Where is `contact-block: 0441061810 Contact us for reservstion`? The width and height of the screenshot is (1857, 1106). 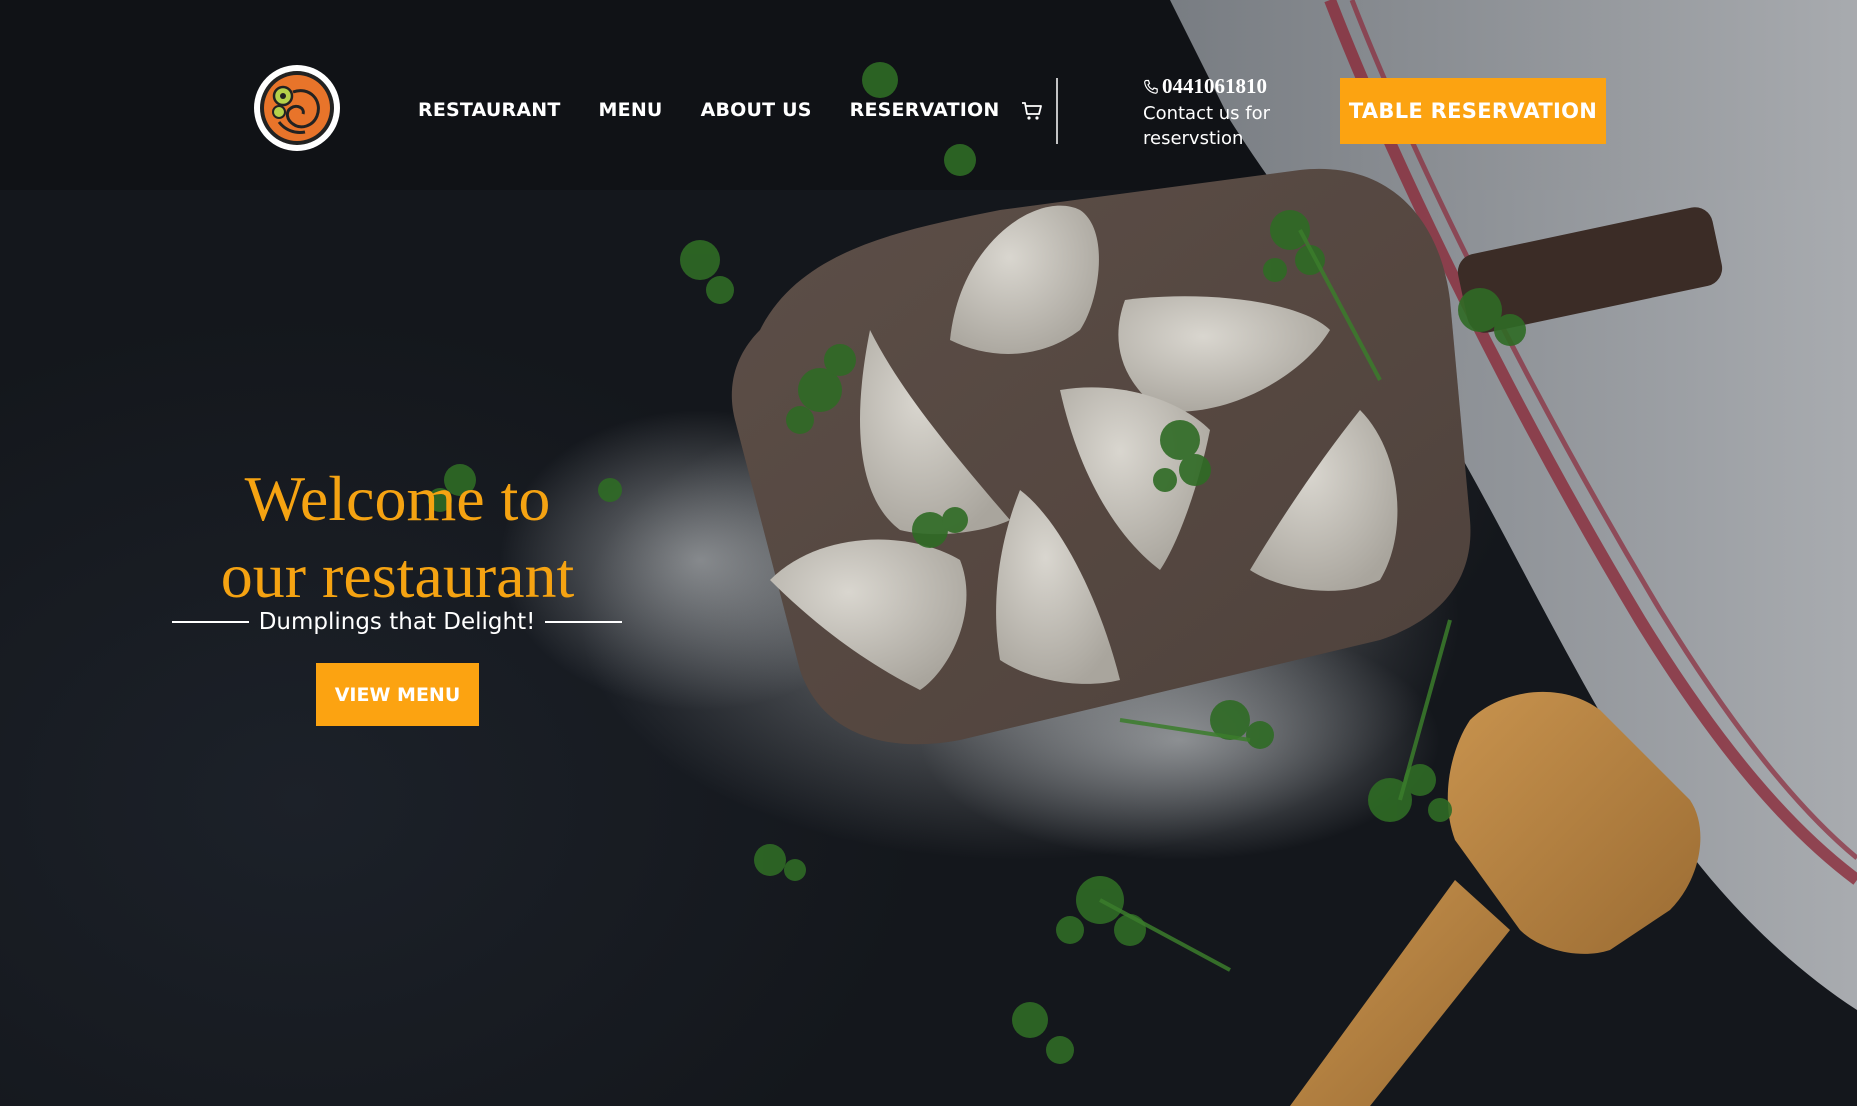
contact-block: 0441061810 Contact us for reservstion is located at coordinates (1233, 112).